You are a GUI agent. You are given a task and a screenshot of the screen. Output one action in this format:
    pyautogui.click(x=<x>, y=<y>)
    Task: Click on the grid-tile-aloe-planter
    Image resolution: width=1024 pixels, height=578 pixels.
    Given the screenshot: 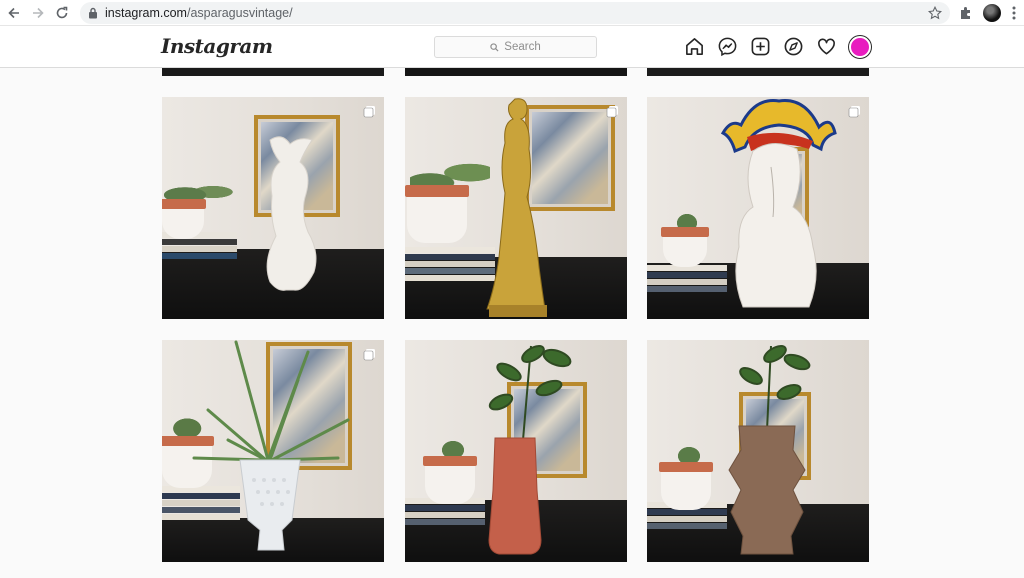 What is the action you would take?
    pyautogui.click(x=273, y=451)
    